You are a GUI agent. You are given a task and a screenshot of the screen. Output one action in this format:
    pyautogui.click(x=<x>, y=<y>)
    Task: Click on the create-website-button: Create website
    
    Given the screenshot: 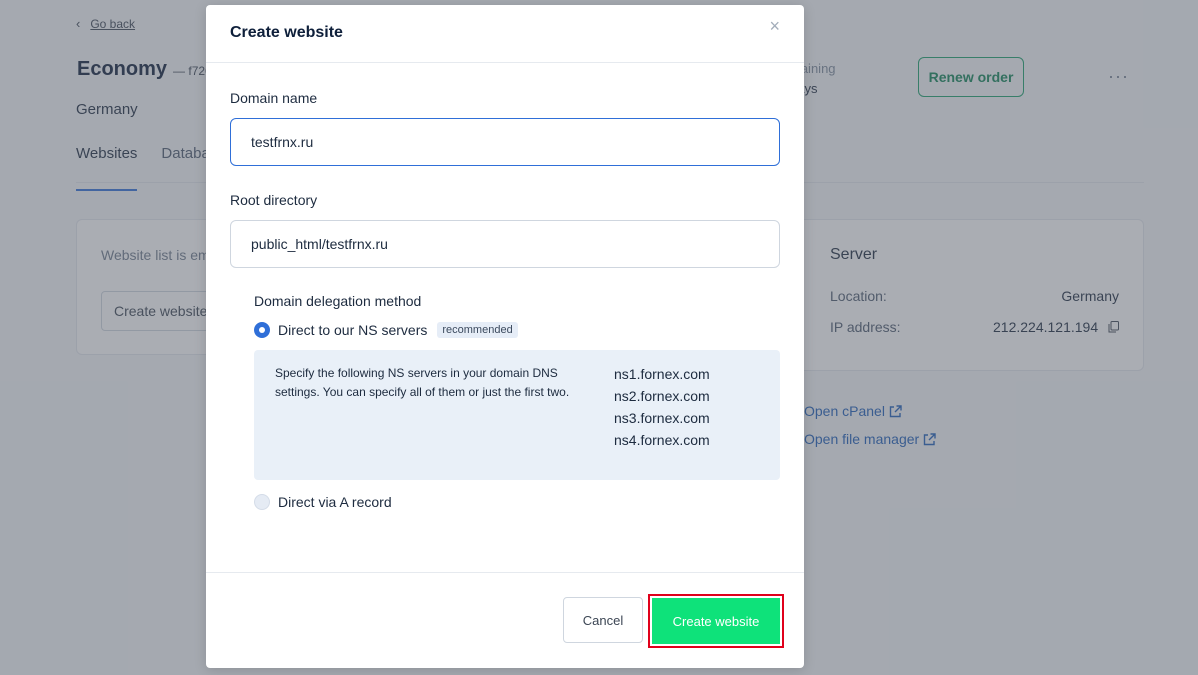 What is the action you would take?
    pyautogui.click(x=716, y=621)
    